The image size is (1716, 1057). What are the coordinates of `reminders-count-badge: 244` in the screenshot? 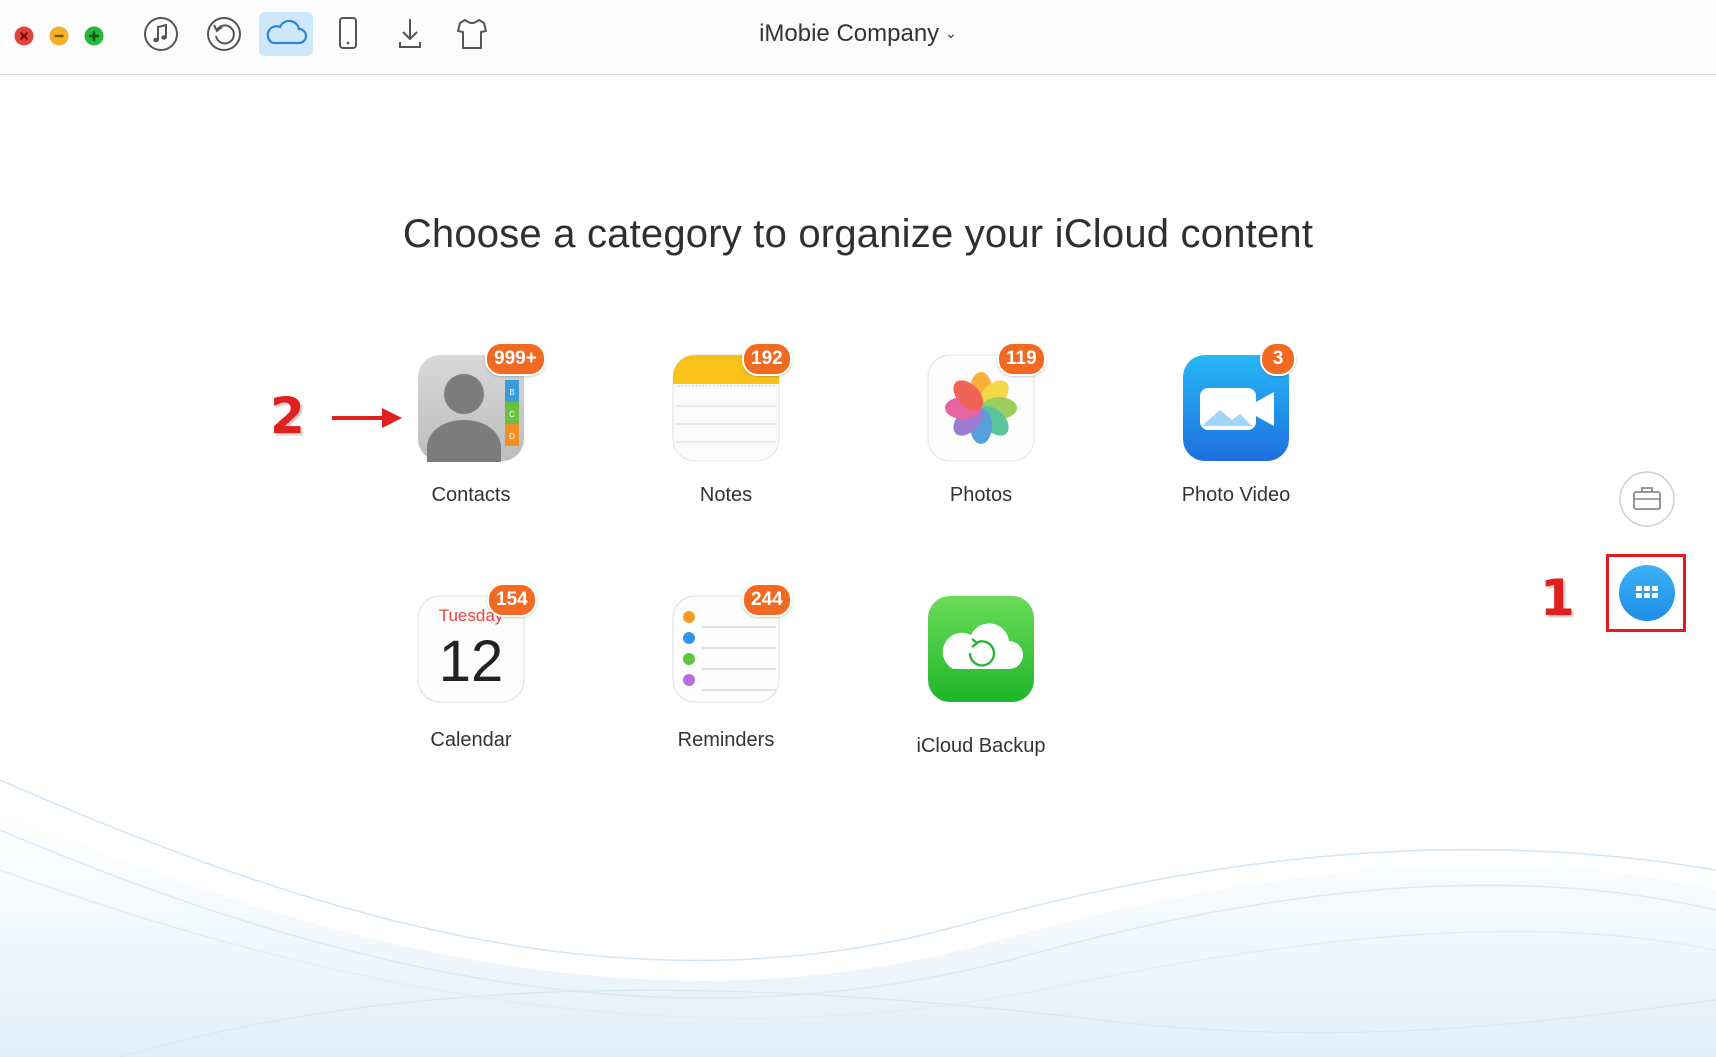 It's located at (767, 600).